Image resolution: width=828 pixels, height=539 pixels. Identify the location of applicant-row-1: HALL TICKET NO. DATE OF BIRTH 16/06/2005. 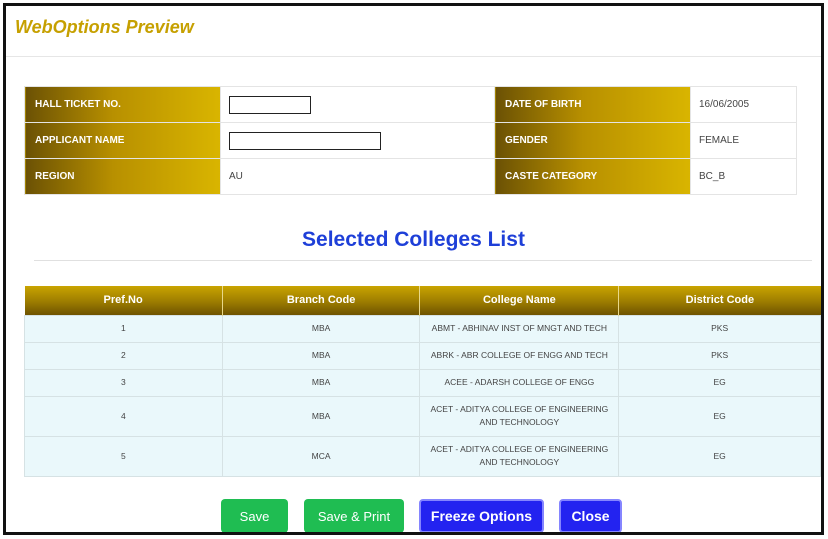
(410, 104).